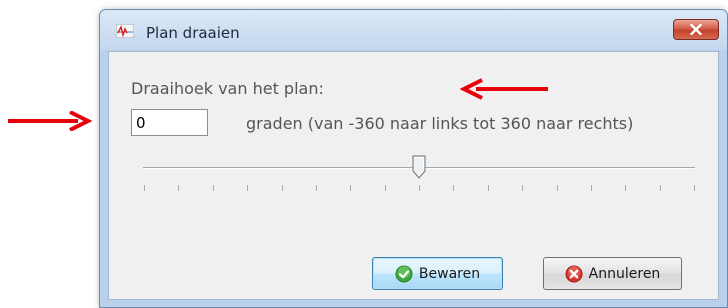 This screenshot has width=728, height=308. Describe the element at coordinates (504, 89) in the screenshot. I see `annotation-arrow-right` at that location.